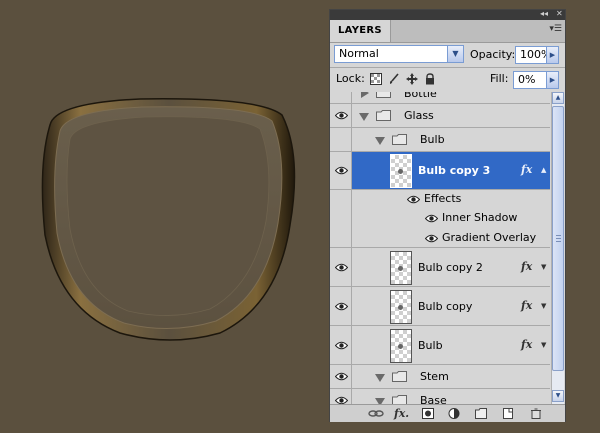 This screenshot has height=433, width=600. Describe the element at coordinates (350, 78) in the screenshot. I see `lock-label: Lock:` at that location.